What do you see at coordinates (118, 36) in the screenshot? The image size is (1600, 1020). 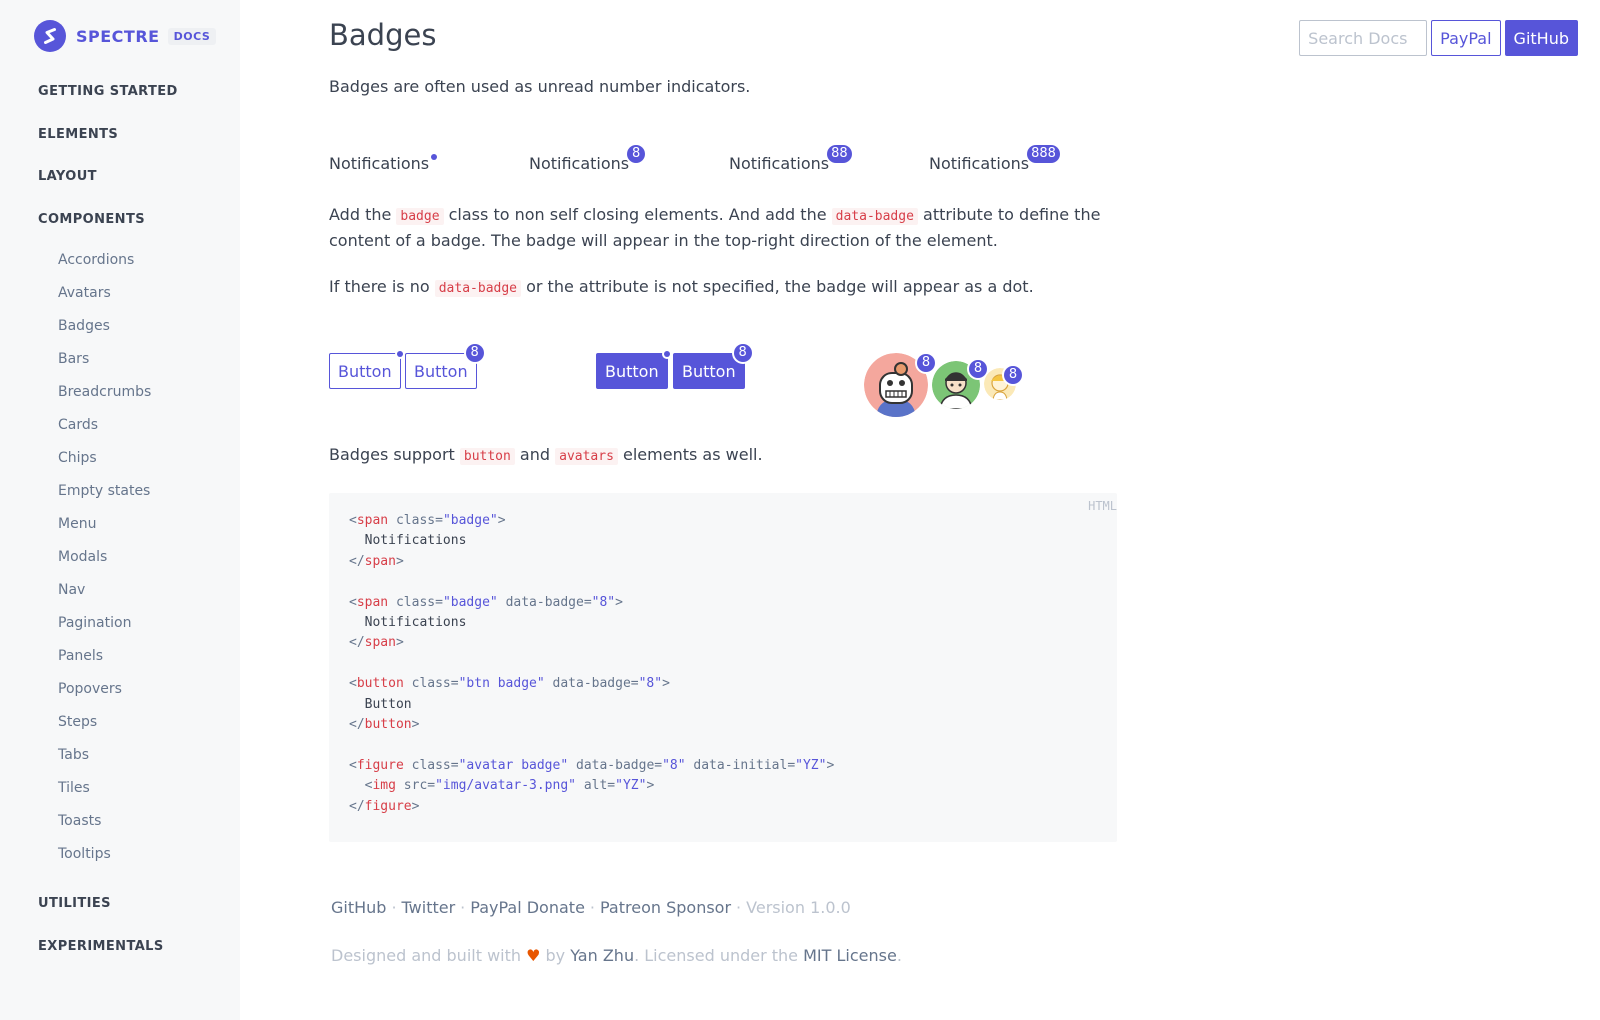 I see `brand-name: SPECTRE` at bounding box center [118, 36].